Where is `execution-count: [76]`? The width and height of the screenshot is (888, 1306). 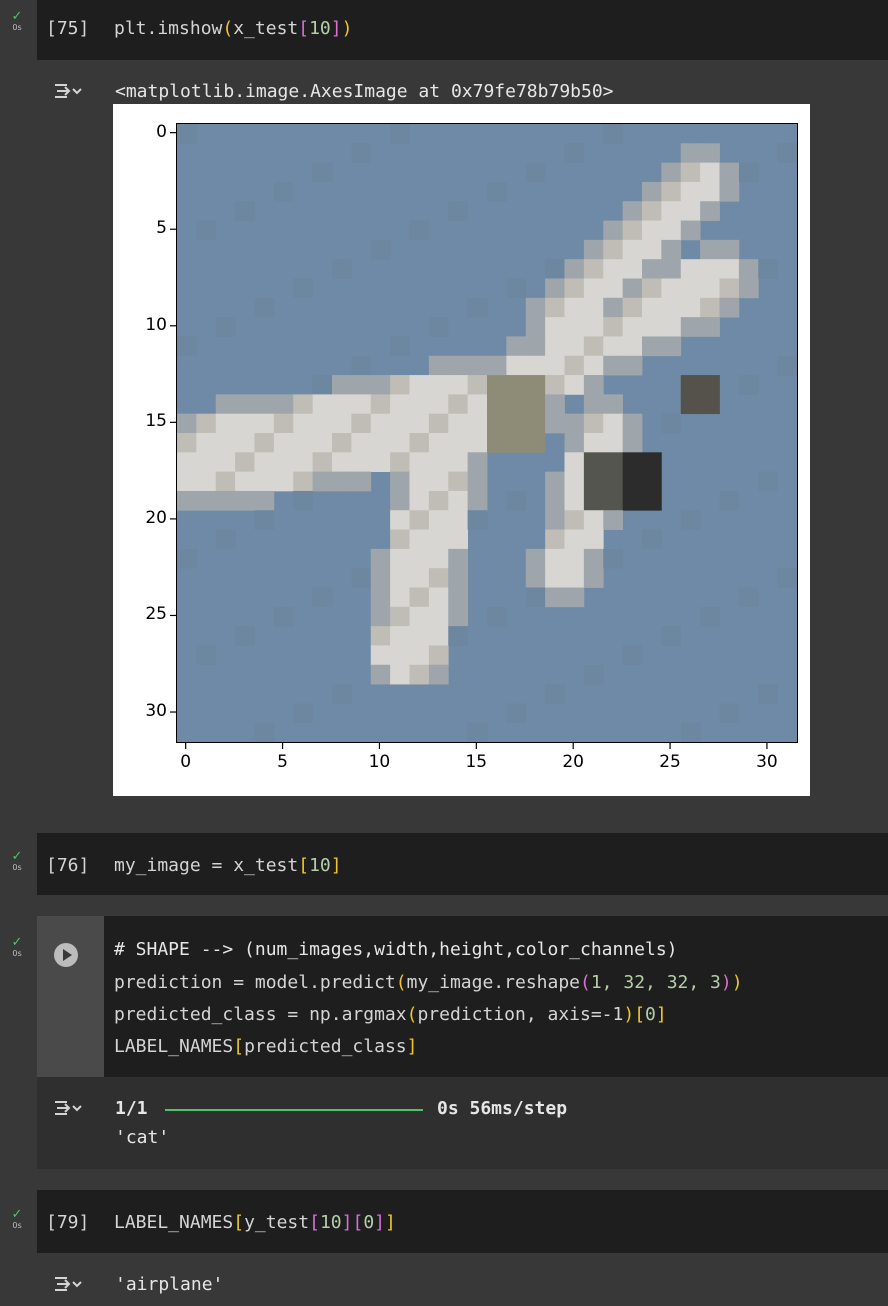
execution-count: [76] is located at coordinates (68, 865).